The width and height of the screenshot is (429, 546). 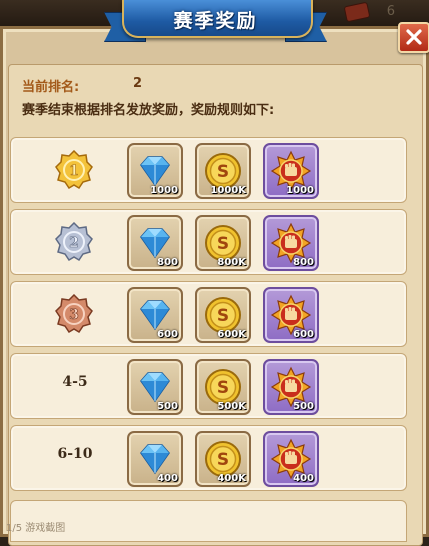 I want to click on close-button, so click(x=413, y=37).